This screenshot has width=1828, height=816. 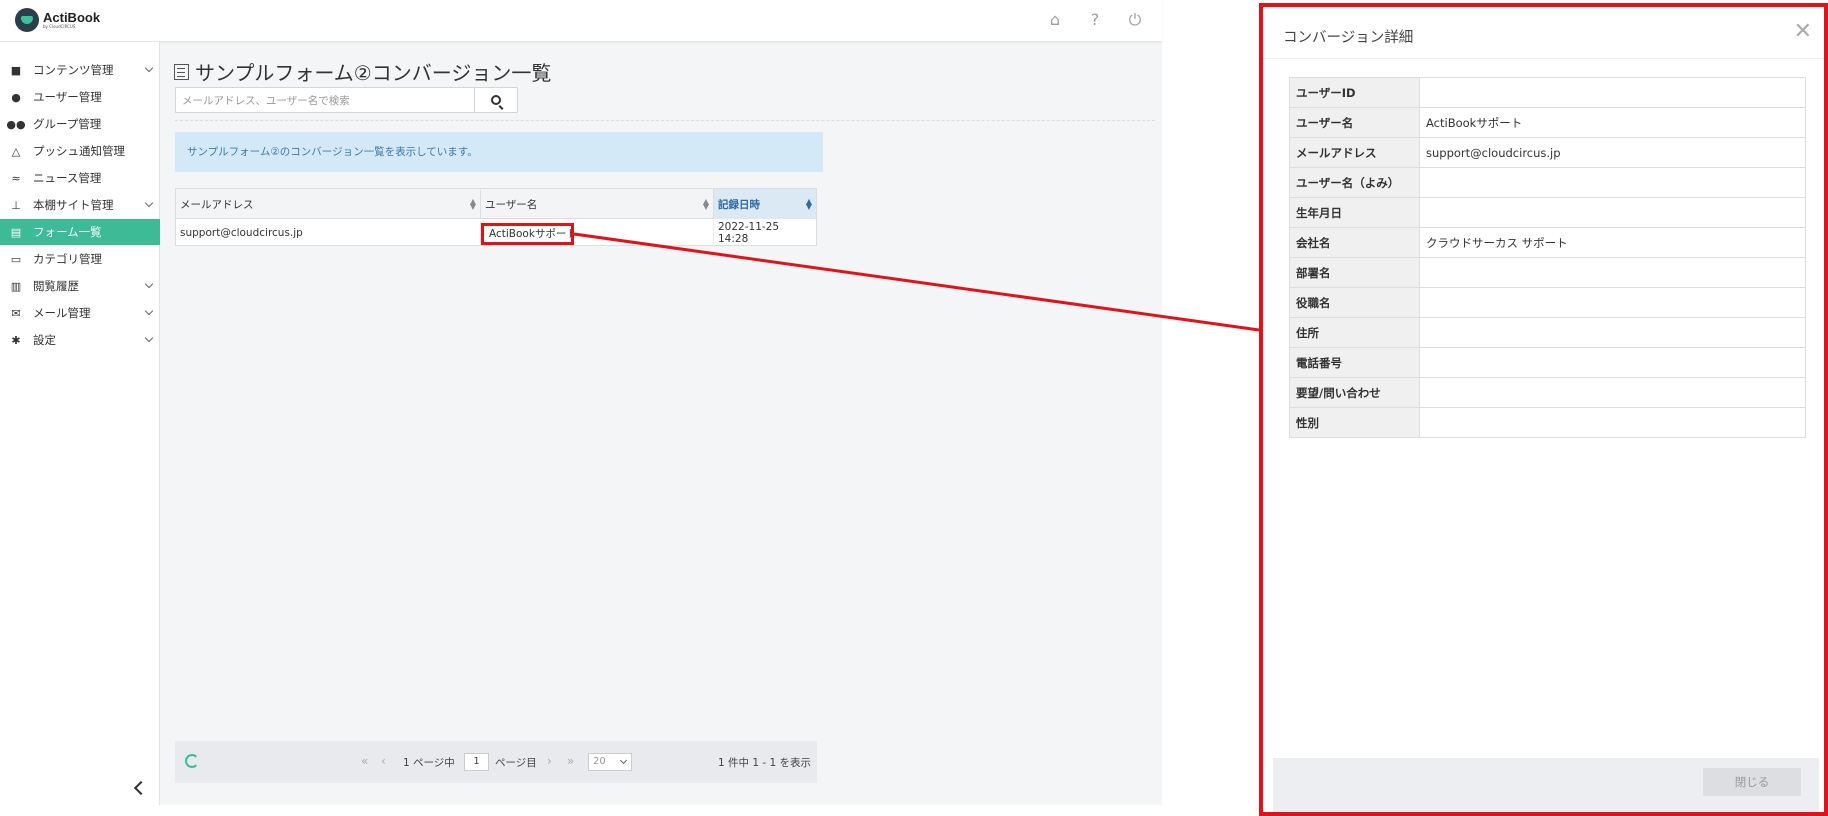 I want to click on sidebar-item-label: コンテンツ管理, so click(x=73, y=70).